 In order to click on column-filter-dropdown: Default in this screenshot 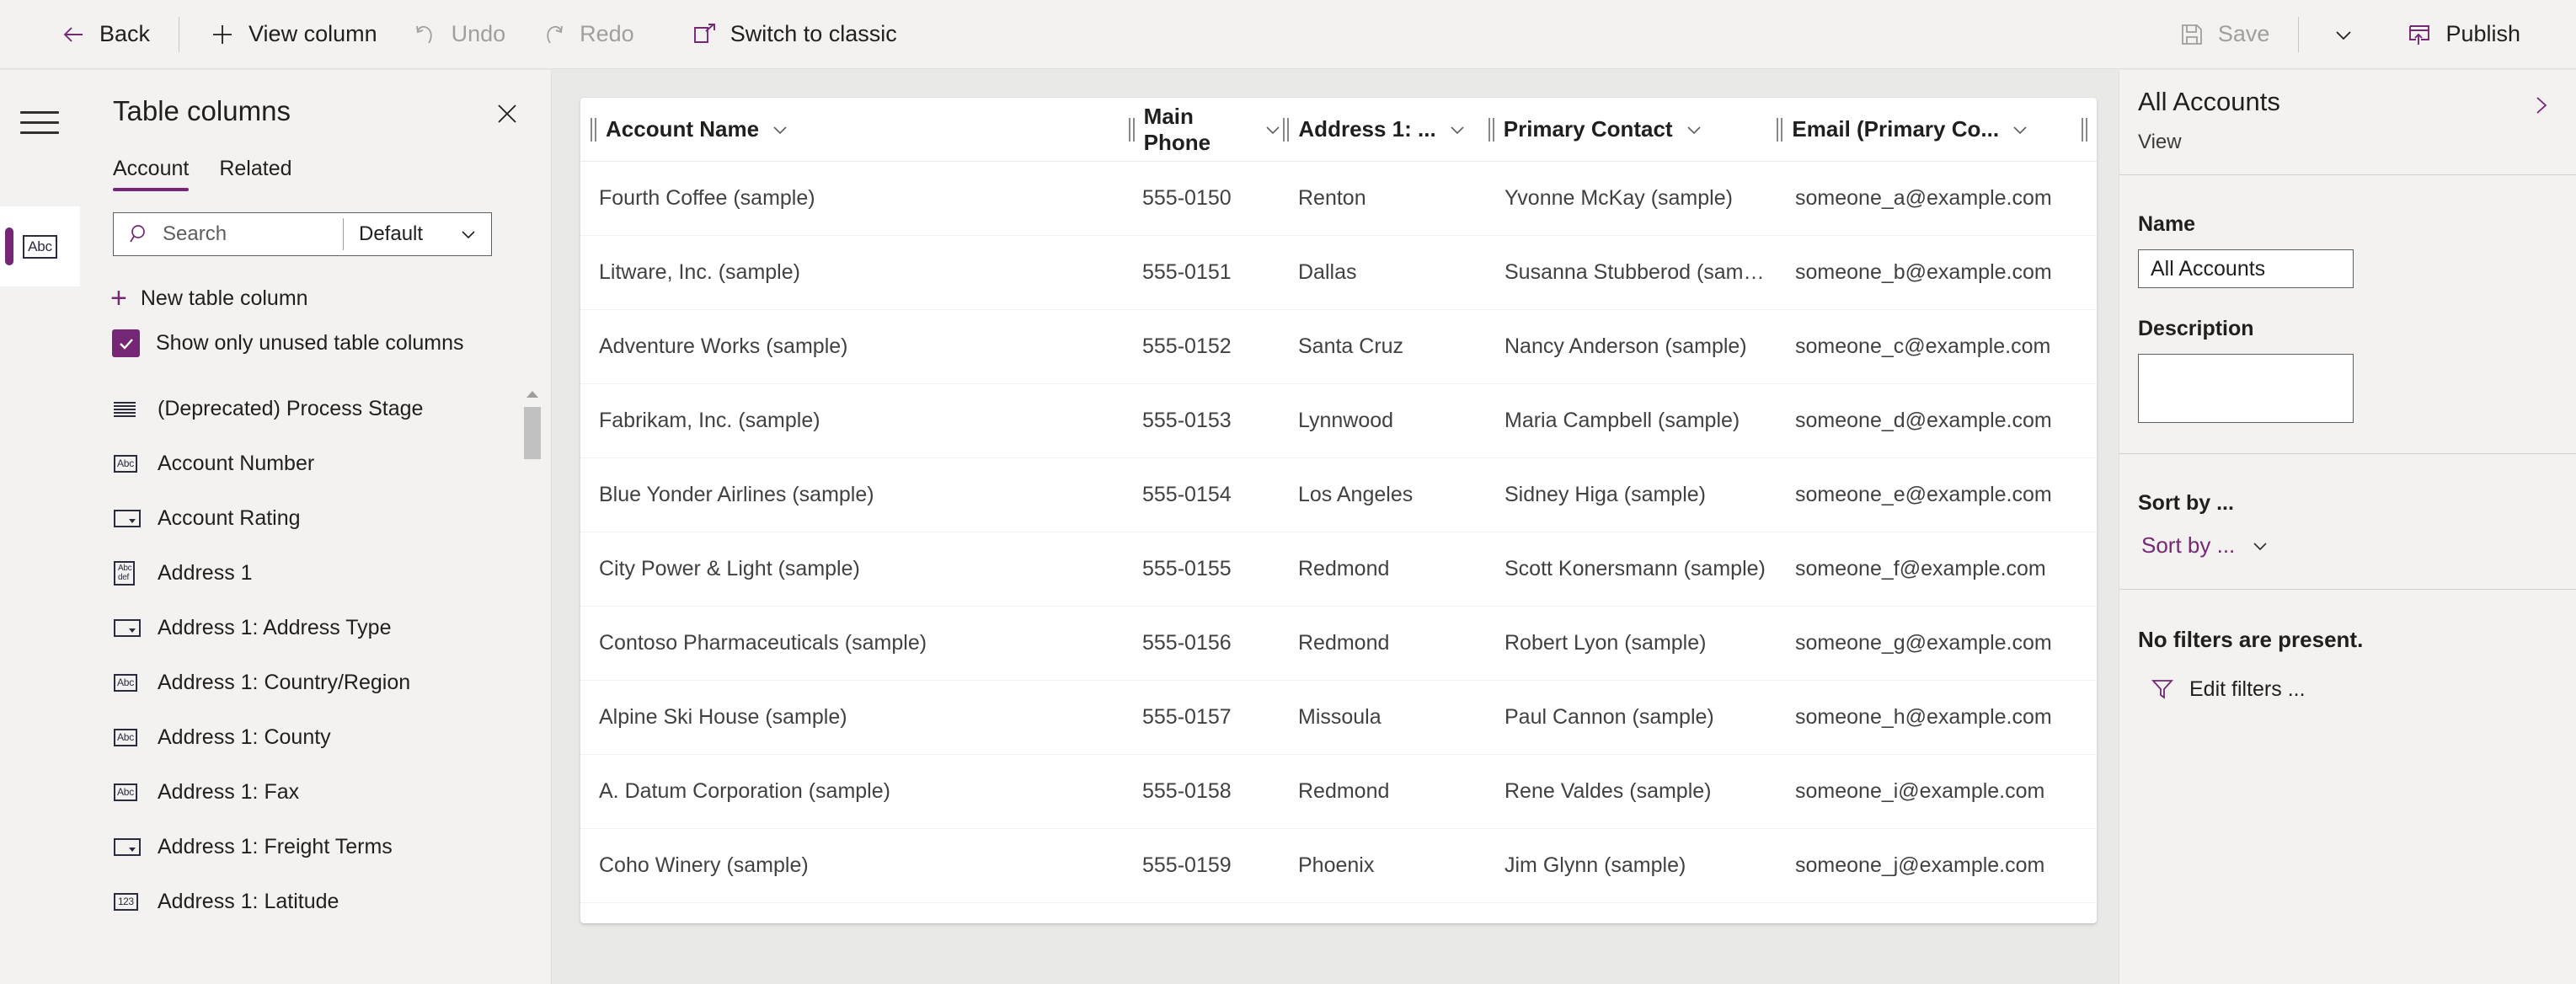, I will do `click(417, 234)`.